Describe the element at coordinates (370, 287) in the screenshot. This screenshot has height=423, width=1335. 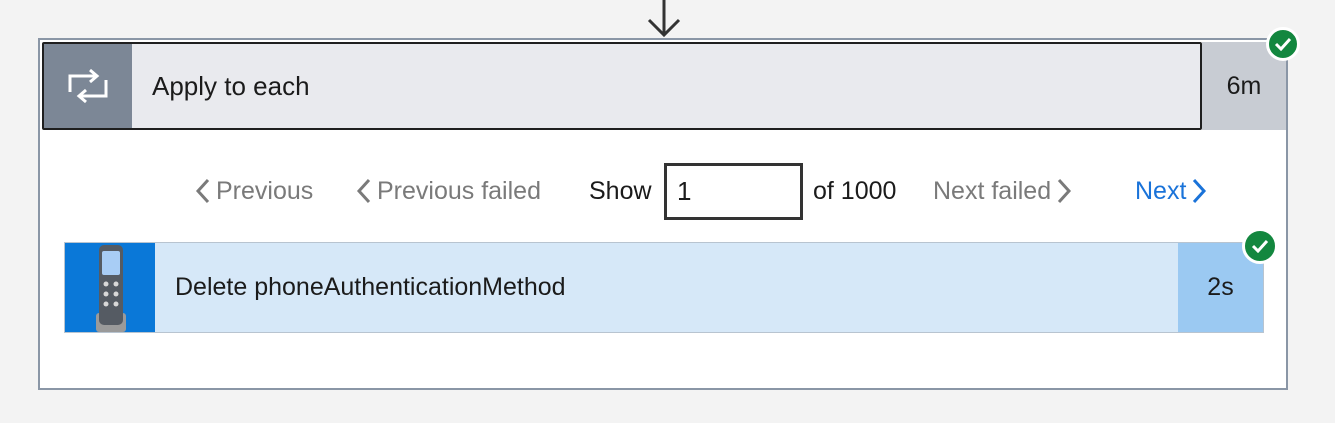
I see `action-title: Delete phoneAuthenticationMethod` at that location.